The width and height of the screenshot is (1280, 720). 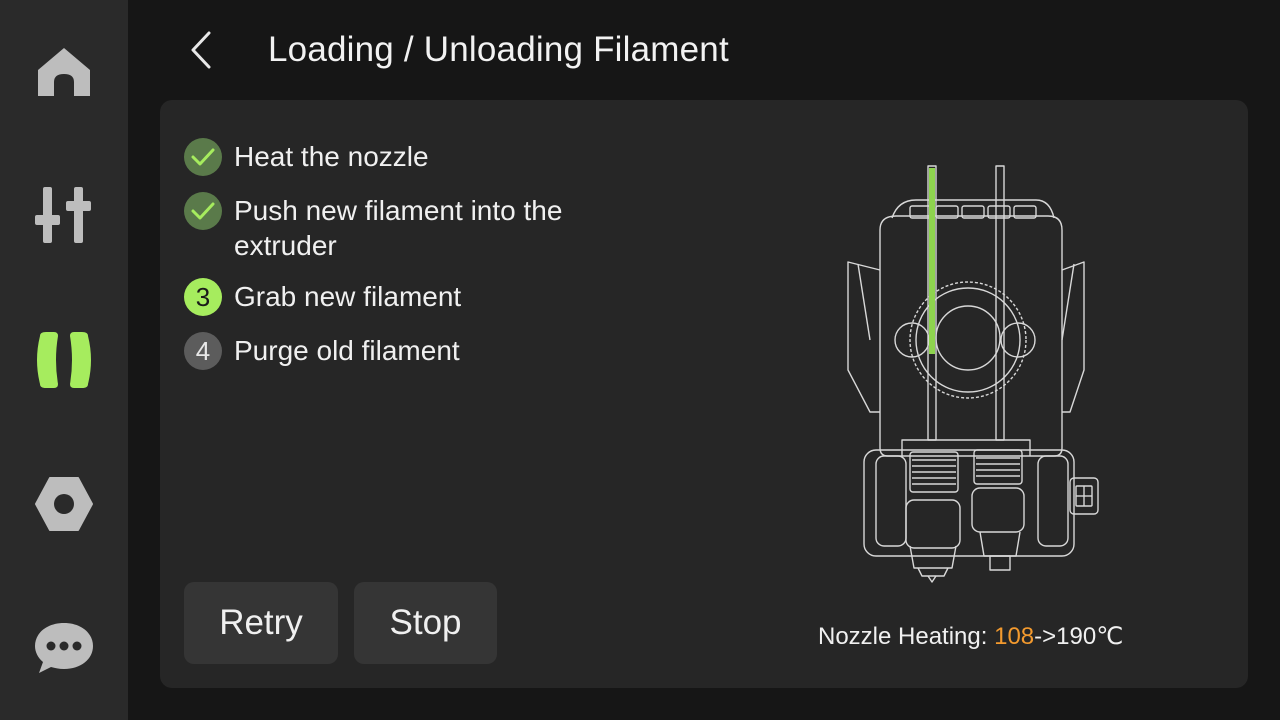 I want to click on chat-bubble-icon, so click(x=64, y=648).